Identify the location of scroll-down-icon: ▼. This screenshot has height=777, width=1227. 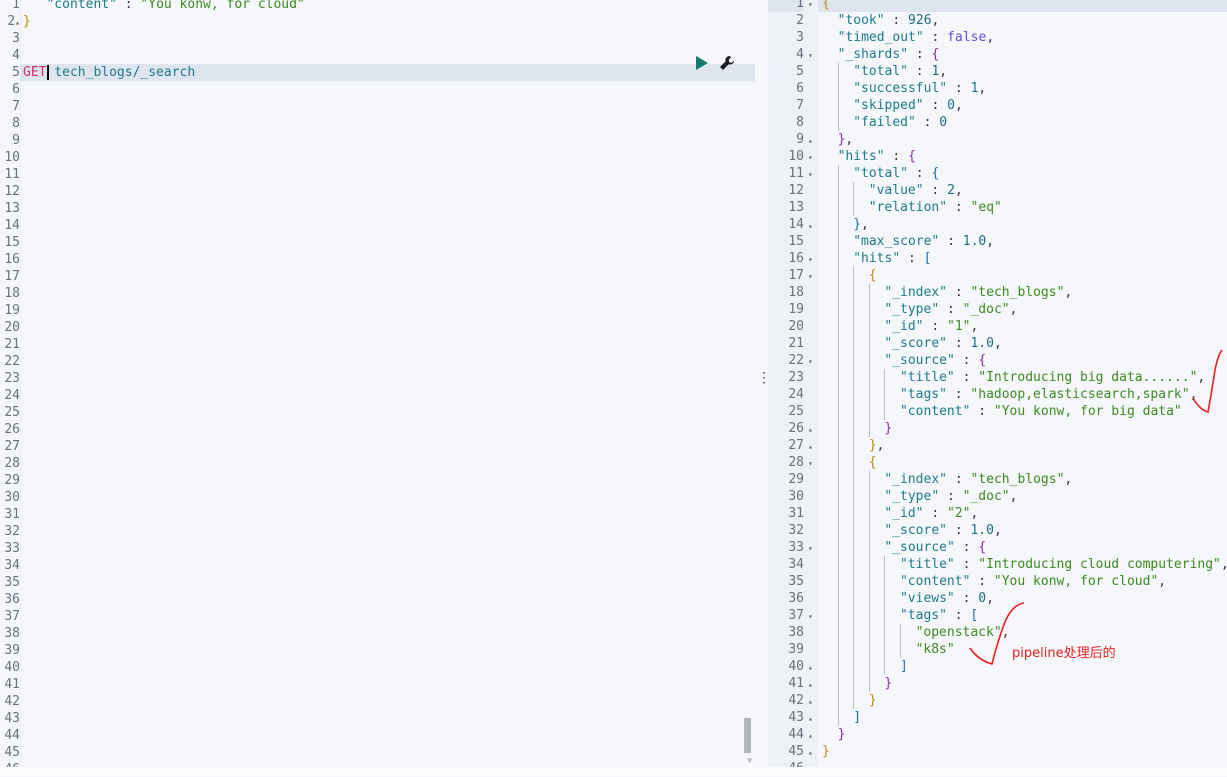
(749, 760).